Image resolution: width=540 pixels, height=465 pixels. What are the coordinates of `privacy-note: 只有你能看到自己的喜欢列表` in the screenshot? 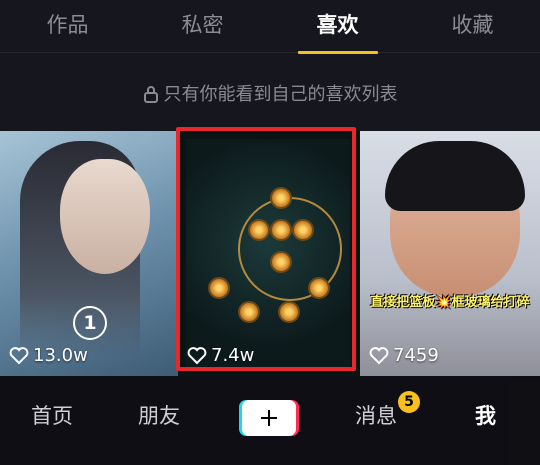 It's located at (270, 93).